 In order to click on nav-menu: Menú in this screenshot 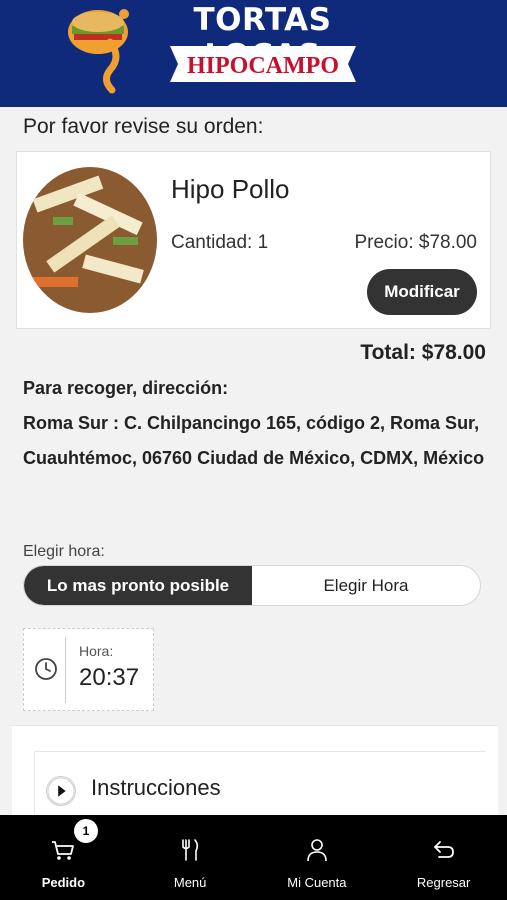, I will do `click(190, 857)`.